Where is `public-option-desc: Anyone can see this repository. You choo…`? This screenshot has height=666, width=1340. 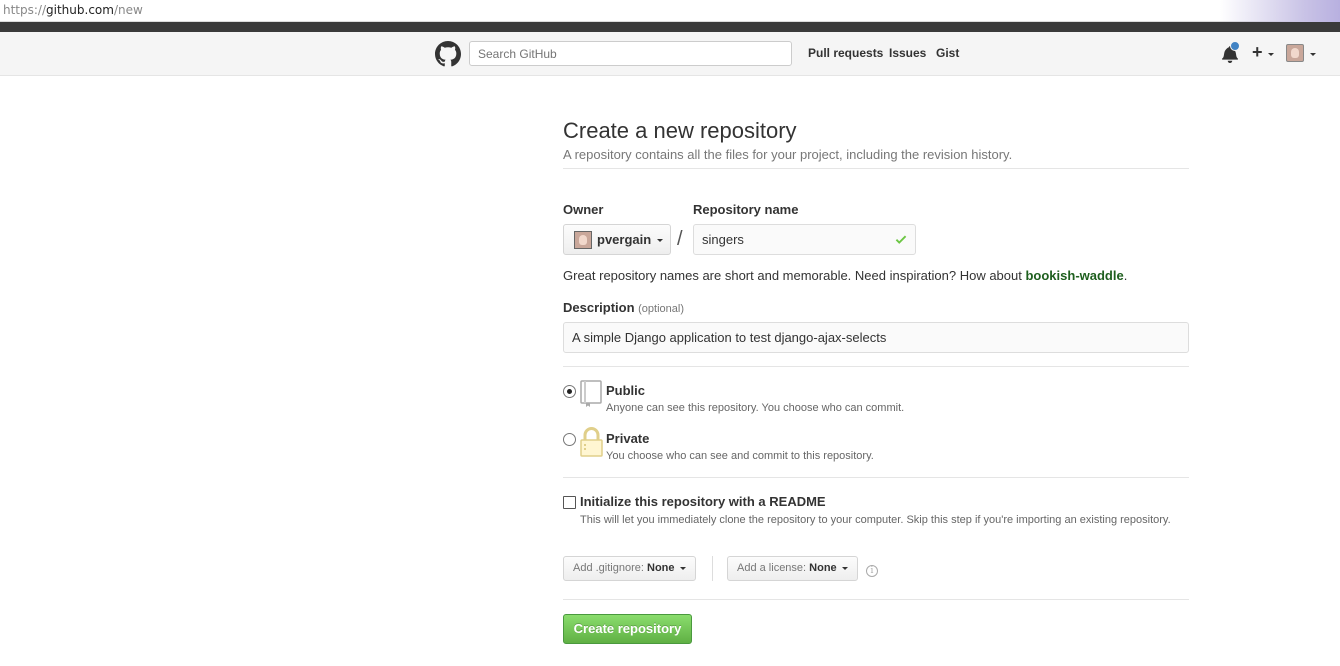 public-option-desc: Anyone can see this repository. You choo… is located at coordinates (755, 408).